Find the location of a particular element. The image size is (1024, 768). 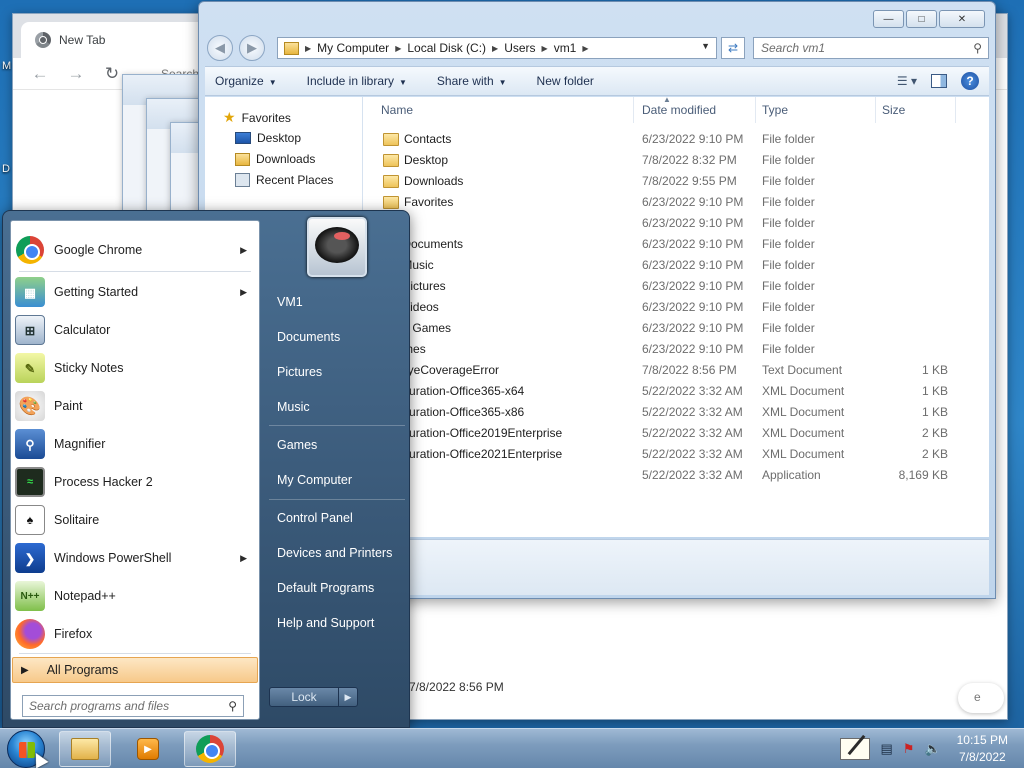

program-firefox: Firefox is located at coordinates (135, 634).